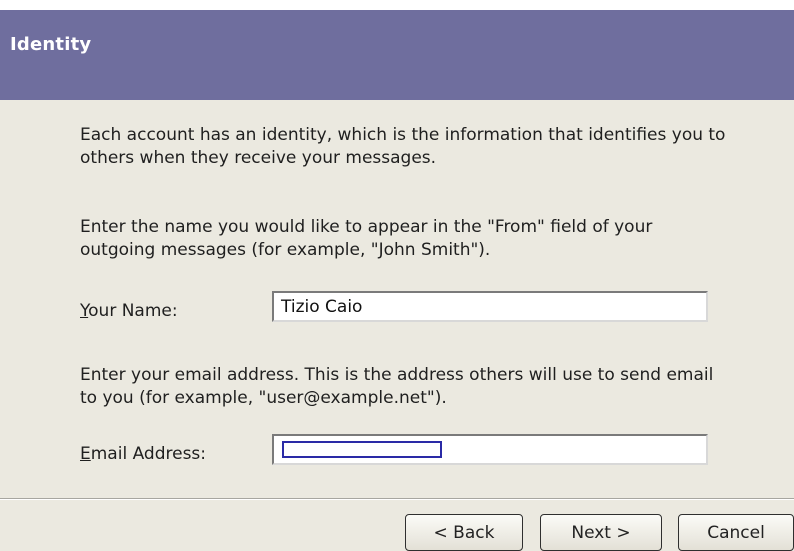 This screenshot has width=794, height=551. What do you see at coordinates (464, 532) in the screenshot?
I see `back-button: < Back` at bounding box center [464, 532].